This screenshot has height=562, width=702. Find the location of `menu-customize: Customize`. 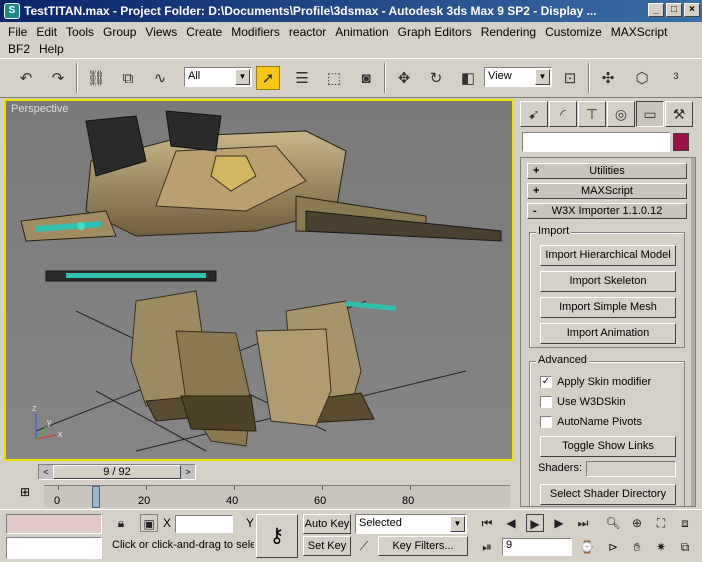

menu-customize: Customize is located at coordinates (574, 32).